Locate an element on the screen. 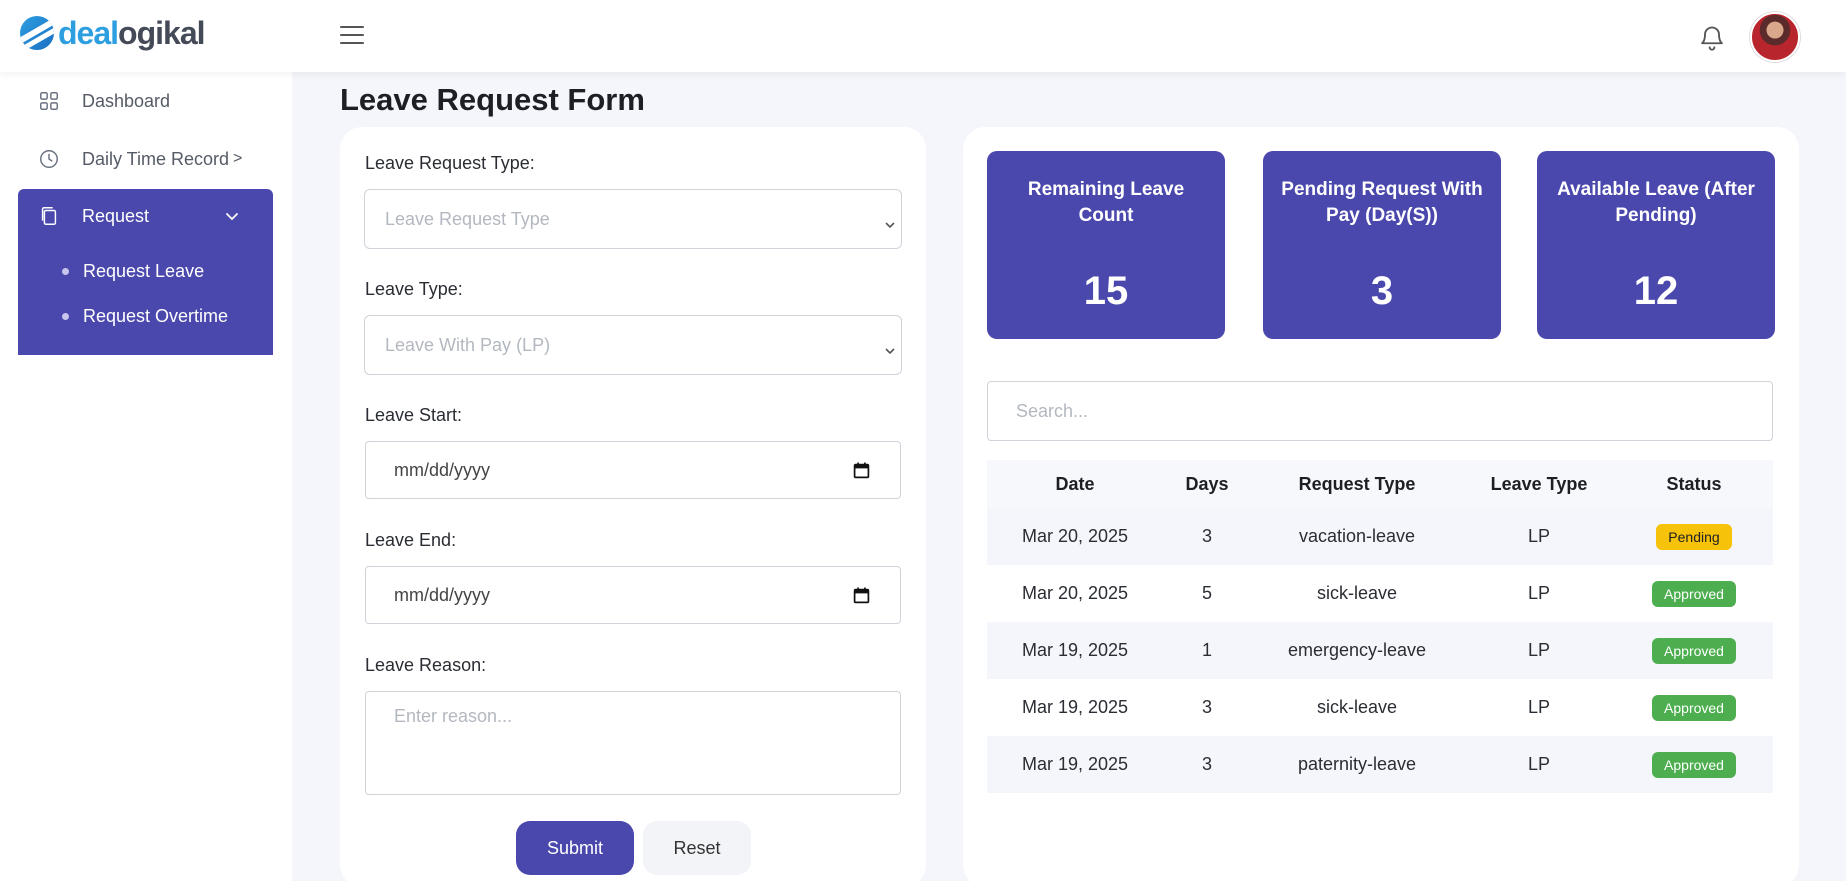  page-title: Leave Request Form is located at coordinates (492, 99).